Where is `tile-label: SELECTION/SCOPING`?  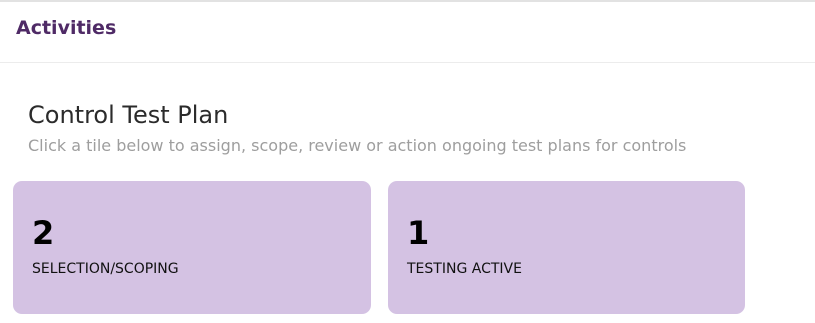
tile-label: SELECTION/SCOPING is located at coordinates (105, 269).